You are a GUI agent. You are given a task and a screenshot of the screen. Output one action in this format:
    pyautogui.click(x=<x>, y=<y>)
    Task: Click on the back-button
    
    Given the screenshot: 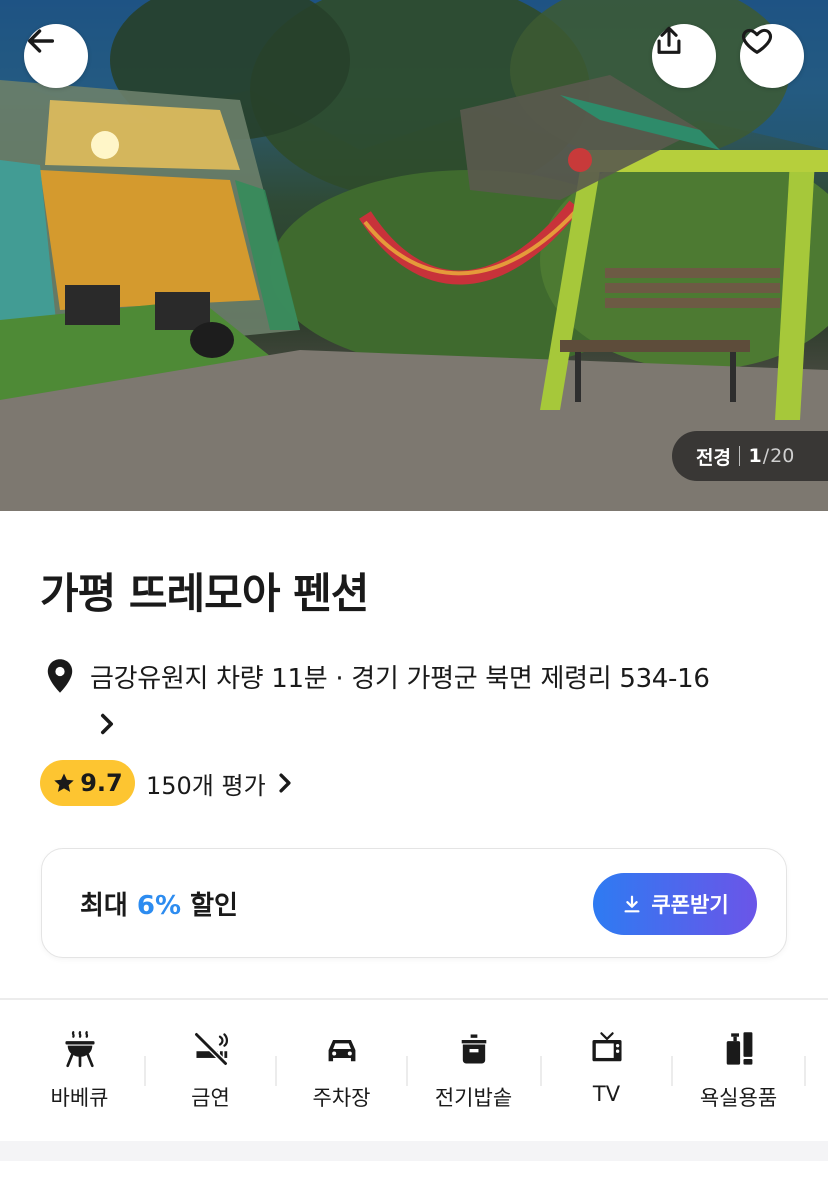 What is the action you would take?
    pyautogui.click(x=56, y=56)
    